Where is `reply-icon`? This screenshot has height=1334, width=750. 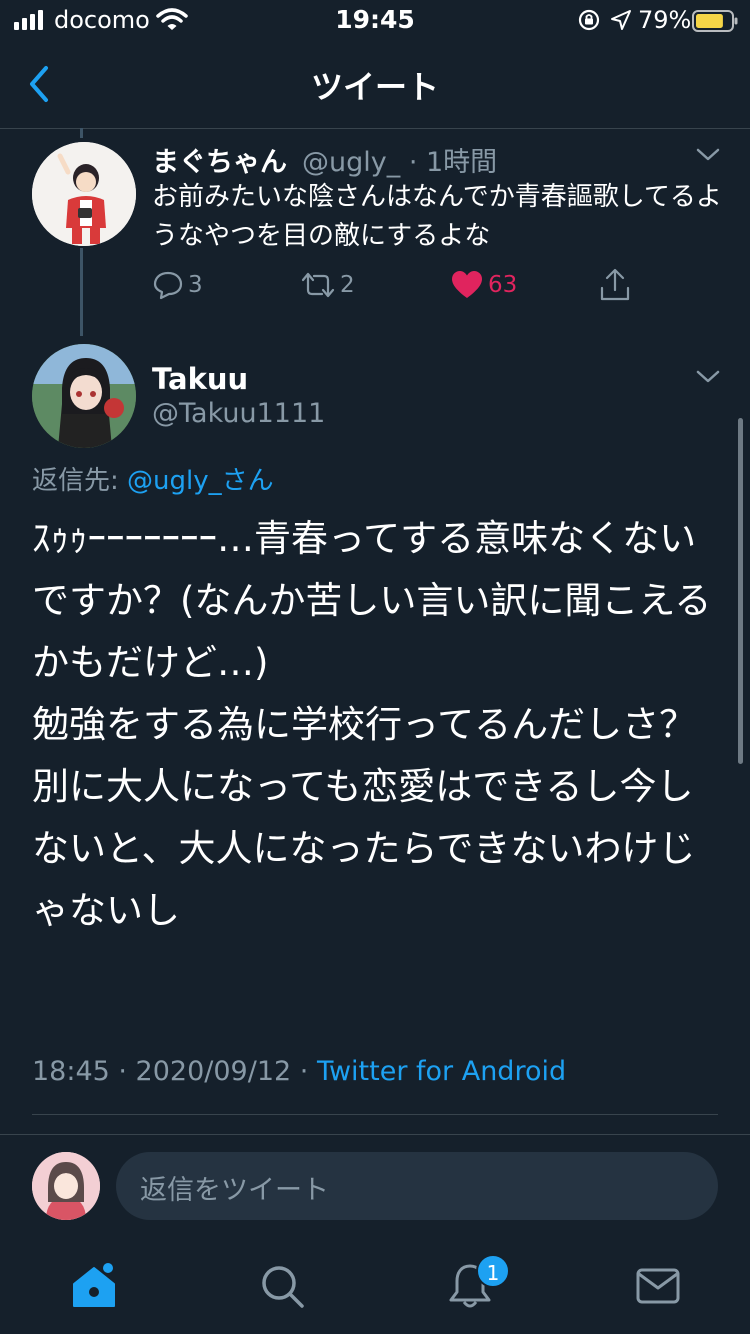
reply-icon is located at coordinates (168, 285).